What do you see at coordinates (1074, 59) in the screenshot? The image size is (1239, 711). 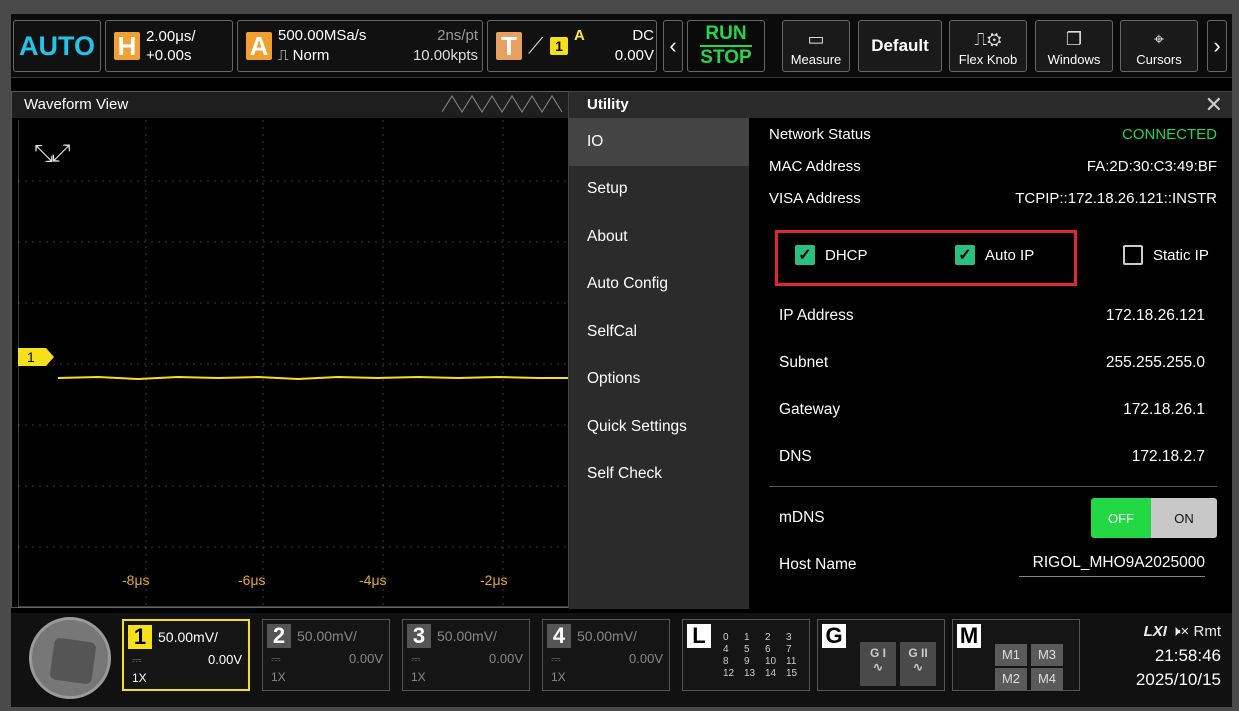 I see `windows-label: Windows` at bounding box center [1074, 59].